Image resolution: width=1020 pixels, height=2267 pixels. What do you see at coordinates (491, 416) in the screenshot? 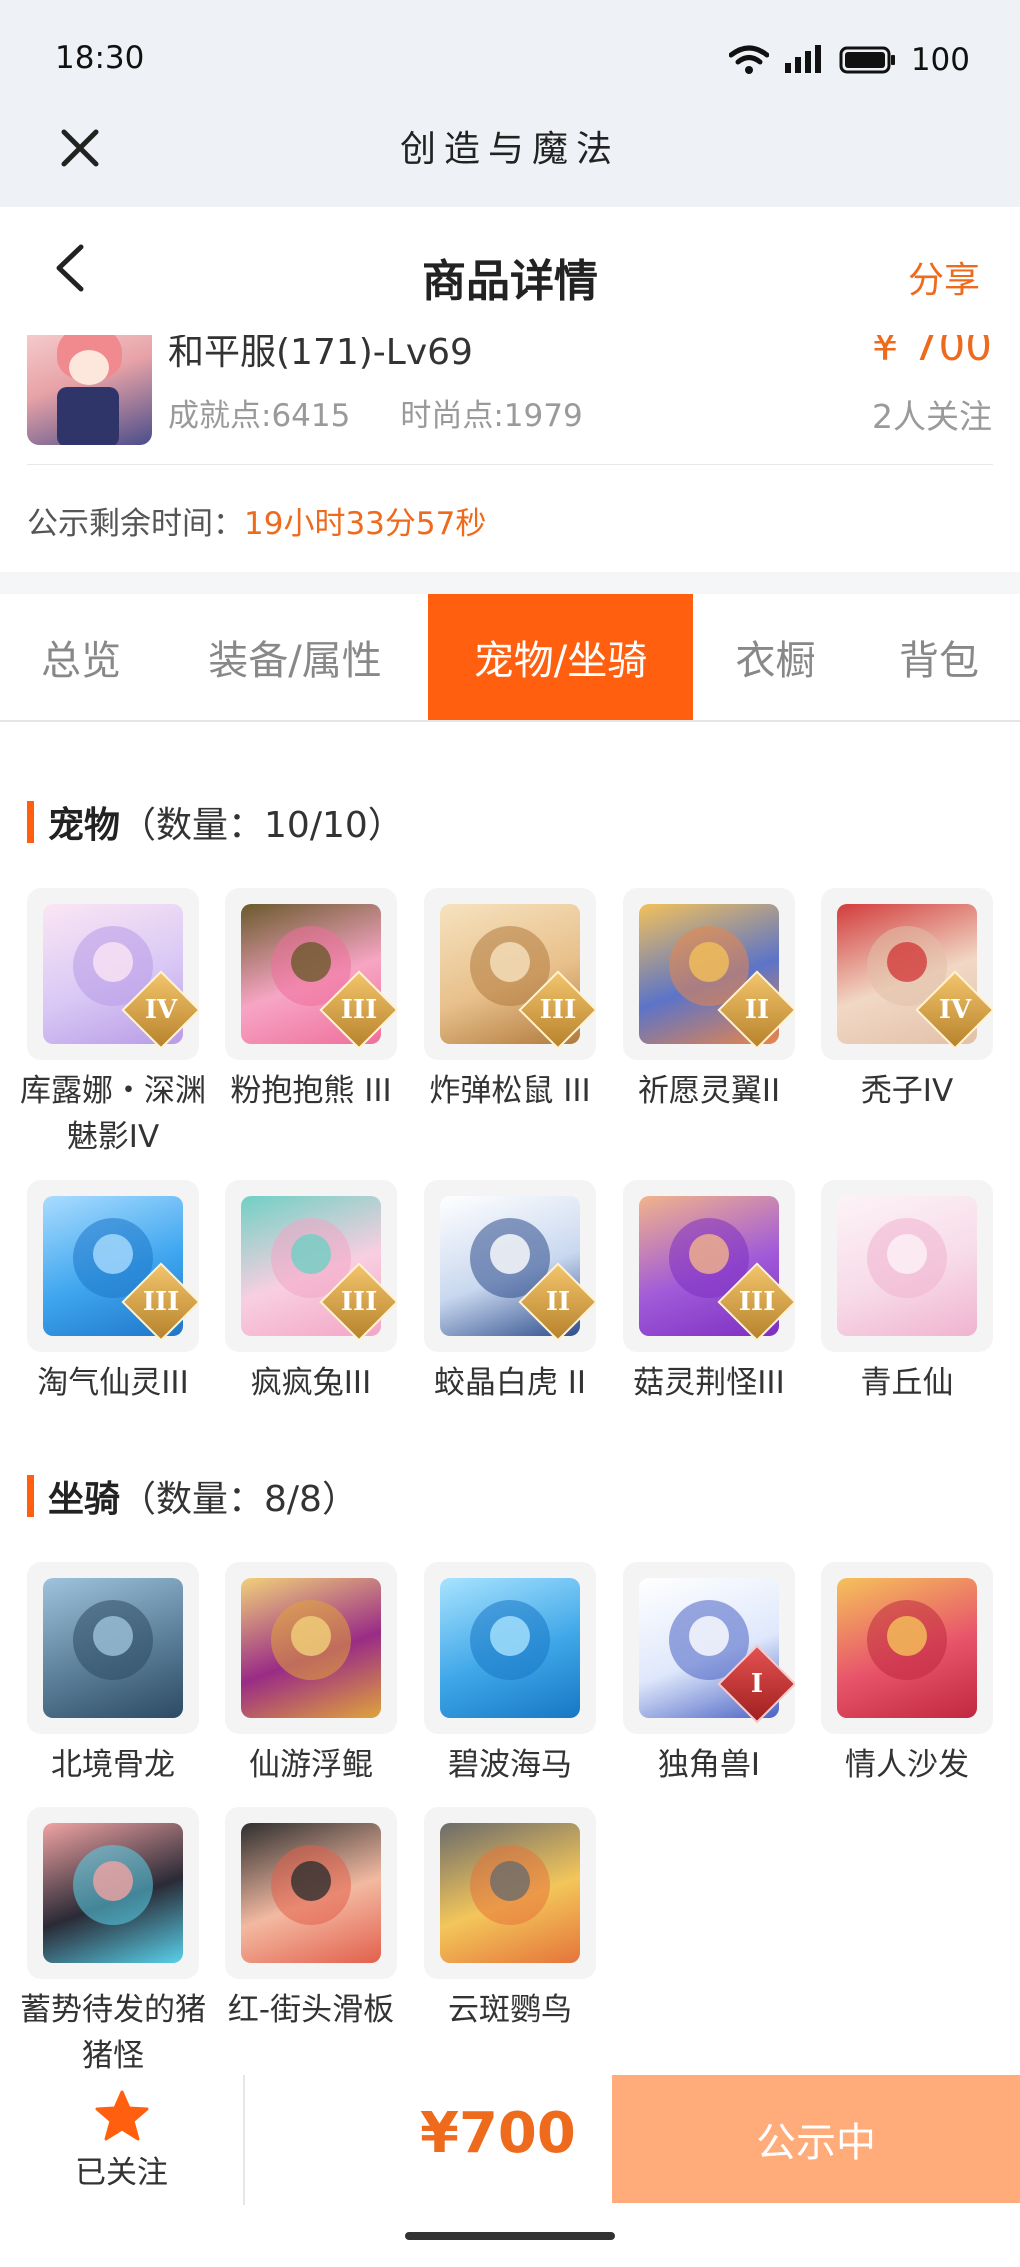
I see `fashion-points: 时尚点:1979` at bounding box center [491, 416].